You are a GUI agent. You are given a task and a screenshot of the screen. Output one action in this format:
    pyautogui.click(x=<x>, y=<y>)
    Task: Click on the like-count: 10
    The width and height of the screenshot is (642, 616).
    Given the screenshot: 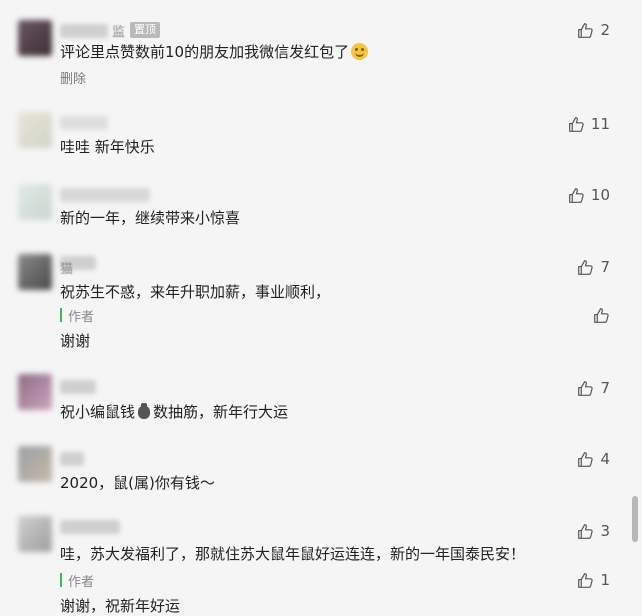 What is the action you would take?
    pyautogui.click(x=600, y=195)
    